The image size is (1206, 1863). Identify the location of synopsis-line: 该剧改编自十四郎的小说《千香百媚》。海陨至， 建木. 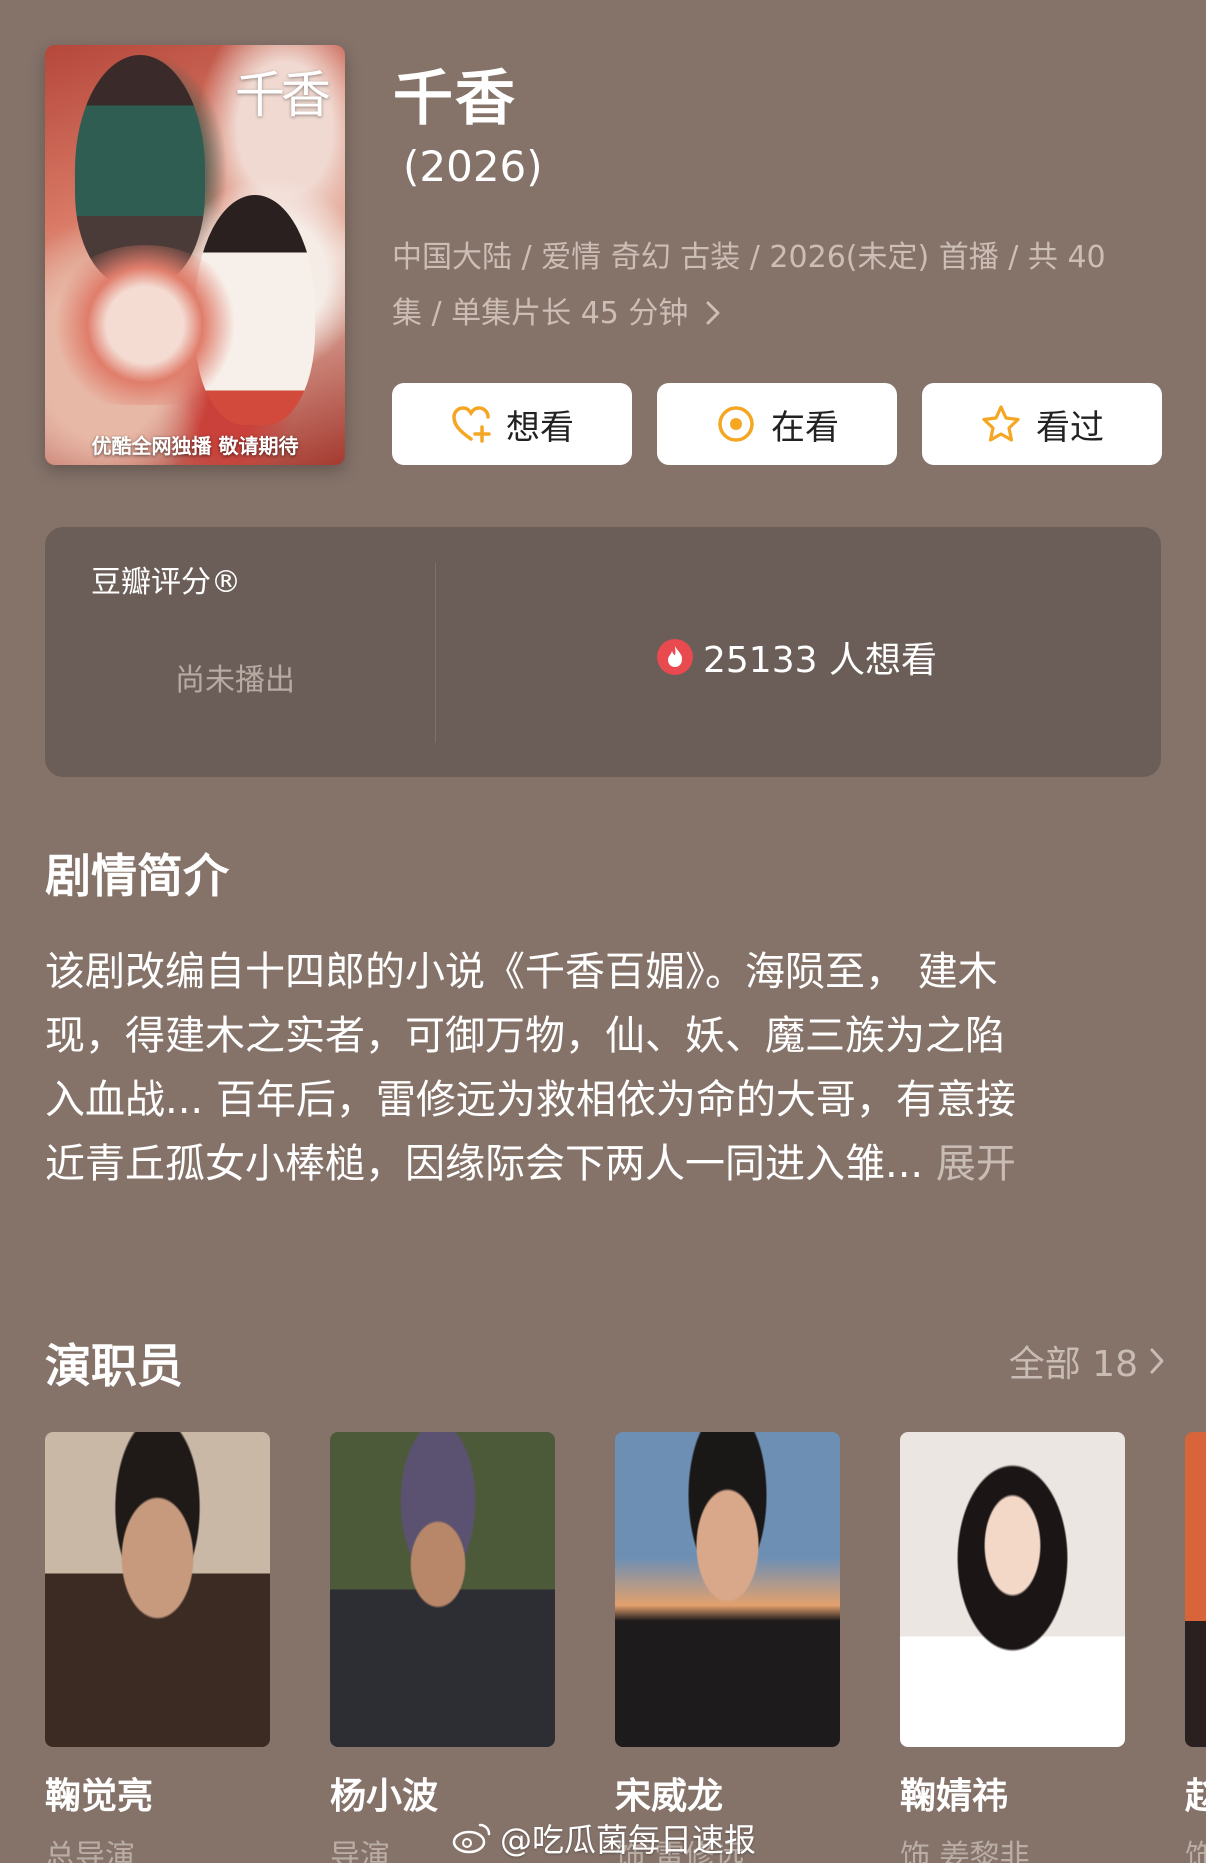
(521, 972).